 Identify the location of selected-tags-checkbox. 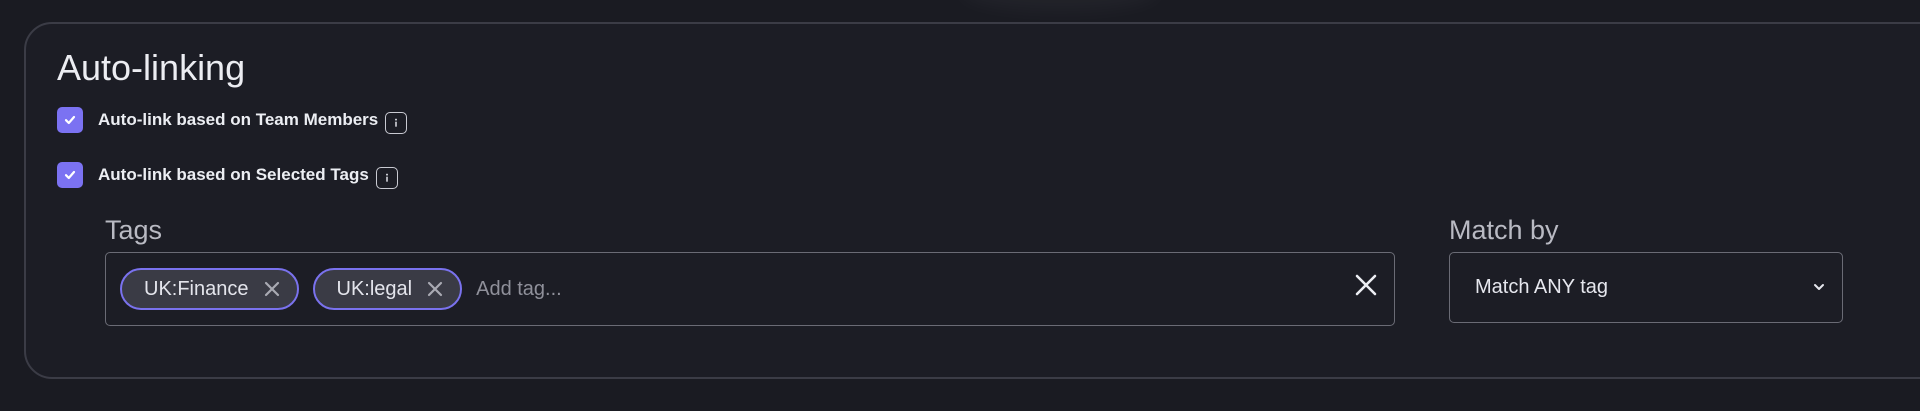
(70, 175).